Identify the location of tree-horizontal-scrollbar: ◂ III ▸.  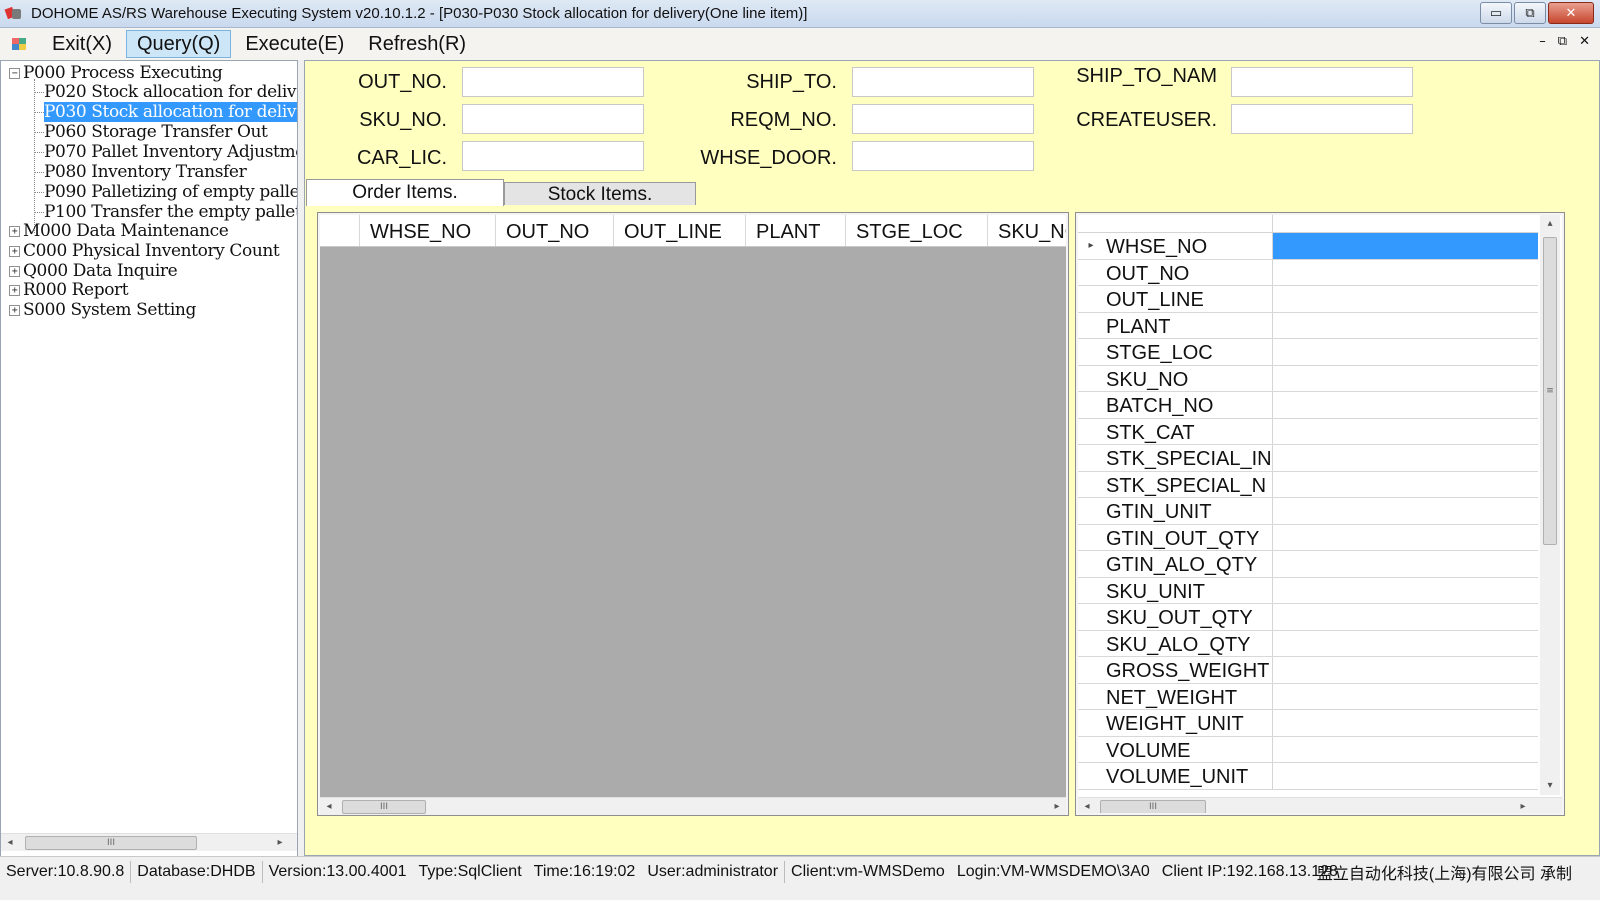
(149, 842).